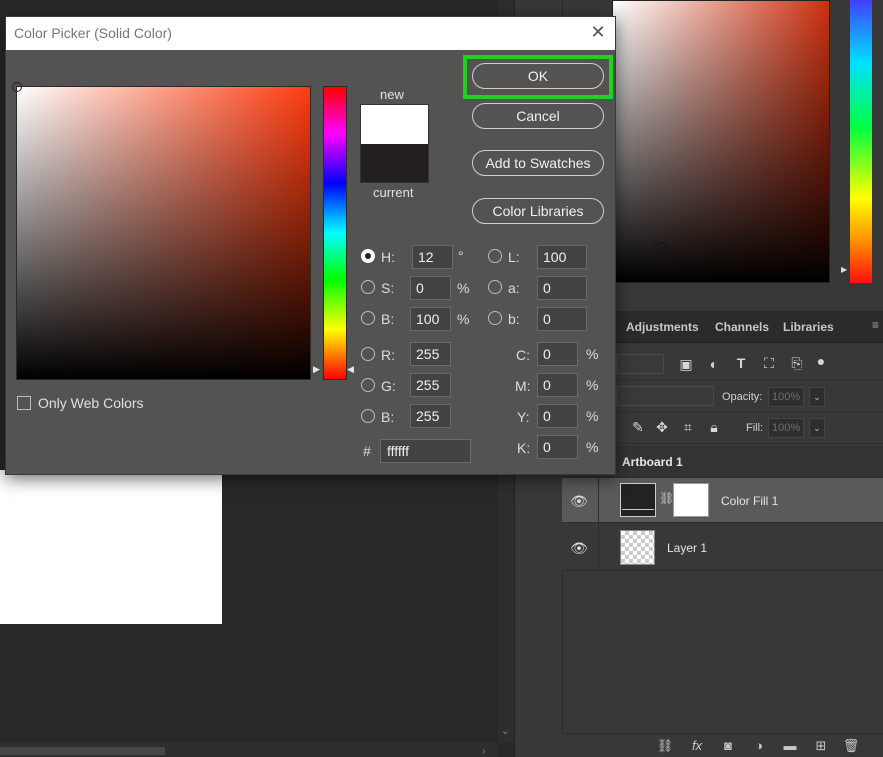 This screenshot has width=883, height=757. What do you see at coordinates (24, 403) in the screenshot?
I see `only-web-colors-checkbox` at bounding box center [24, 403].